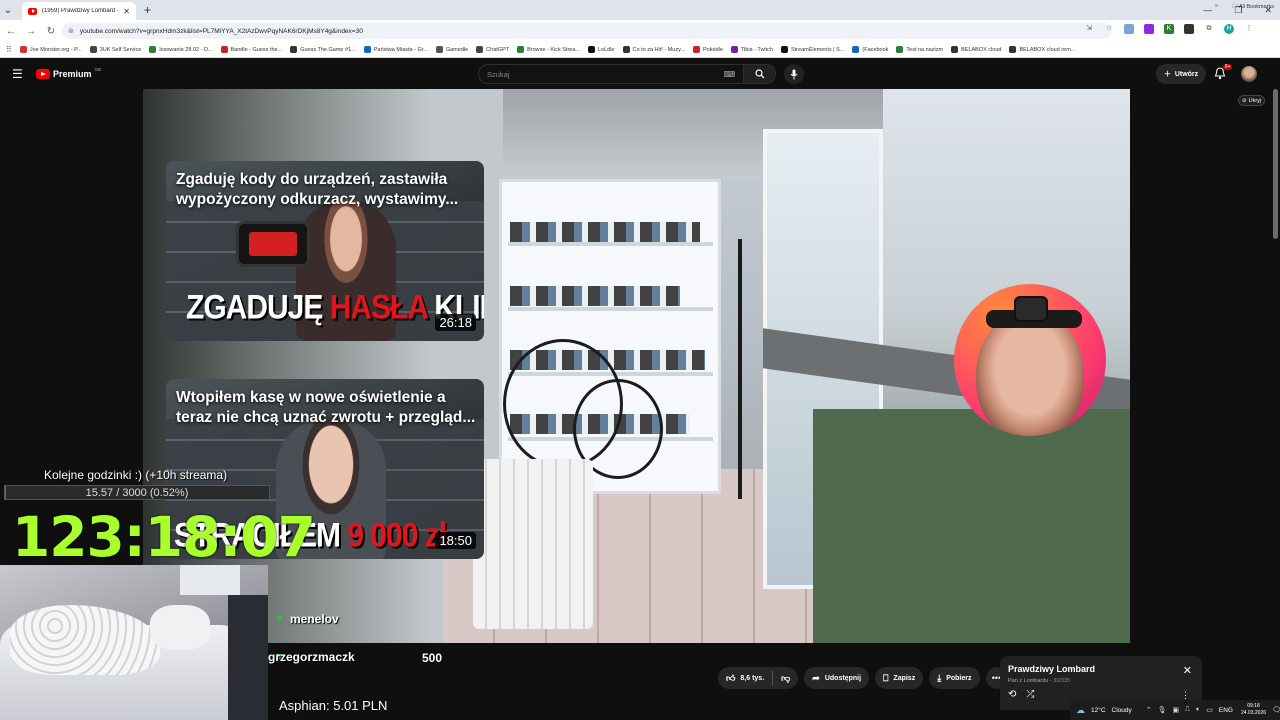 Image resolution: width=1280 pixels, height=720 pixels. What do you see at coordinates (729, 74) in the screenshot?
I see `keyboard-icon: ⌨` at bounding box center [729, 74].